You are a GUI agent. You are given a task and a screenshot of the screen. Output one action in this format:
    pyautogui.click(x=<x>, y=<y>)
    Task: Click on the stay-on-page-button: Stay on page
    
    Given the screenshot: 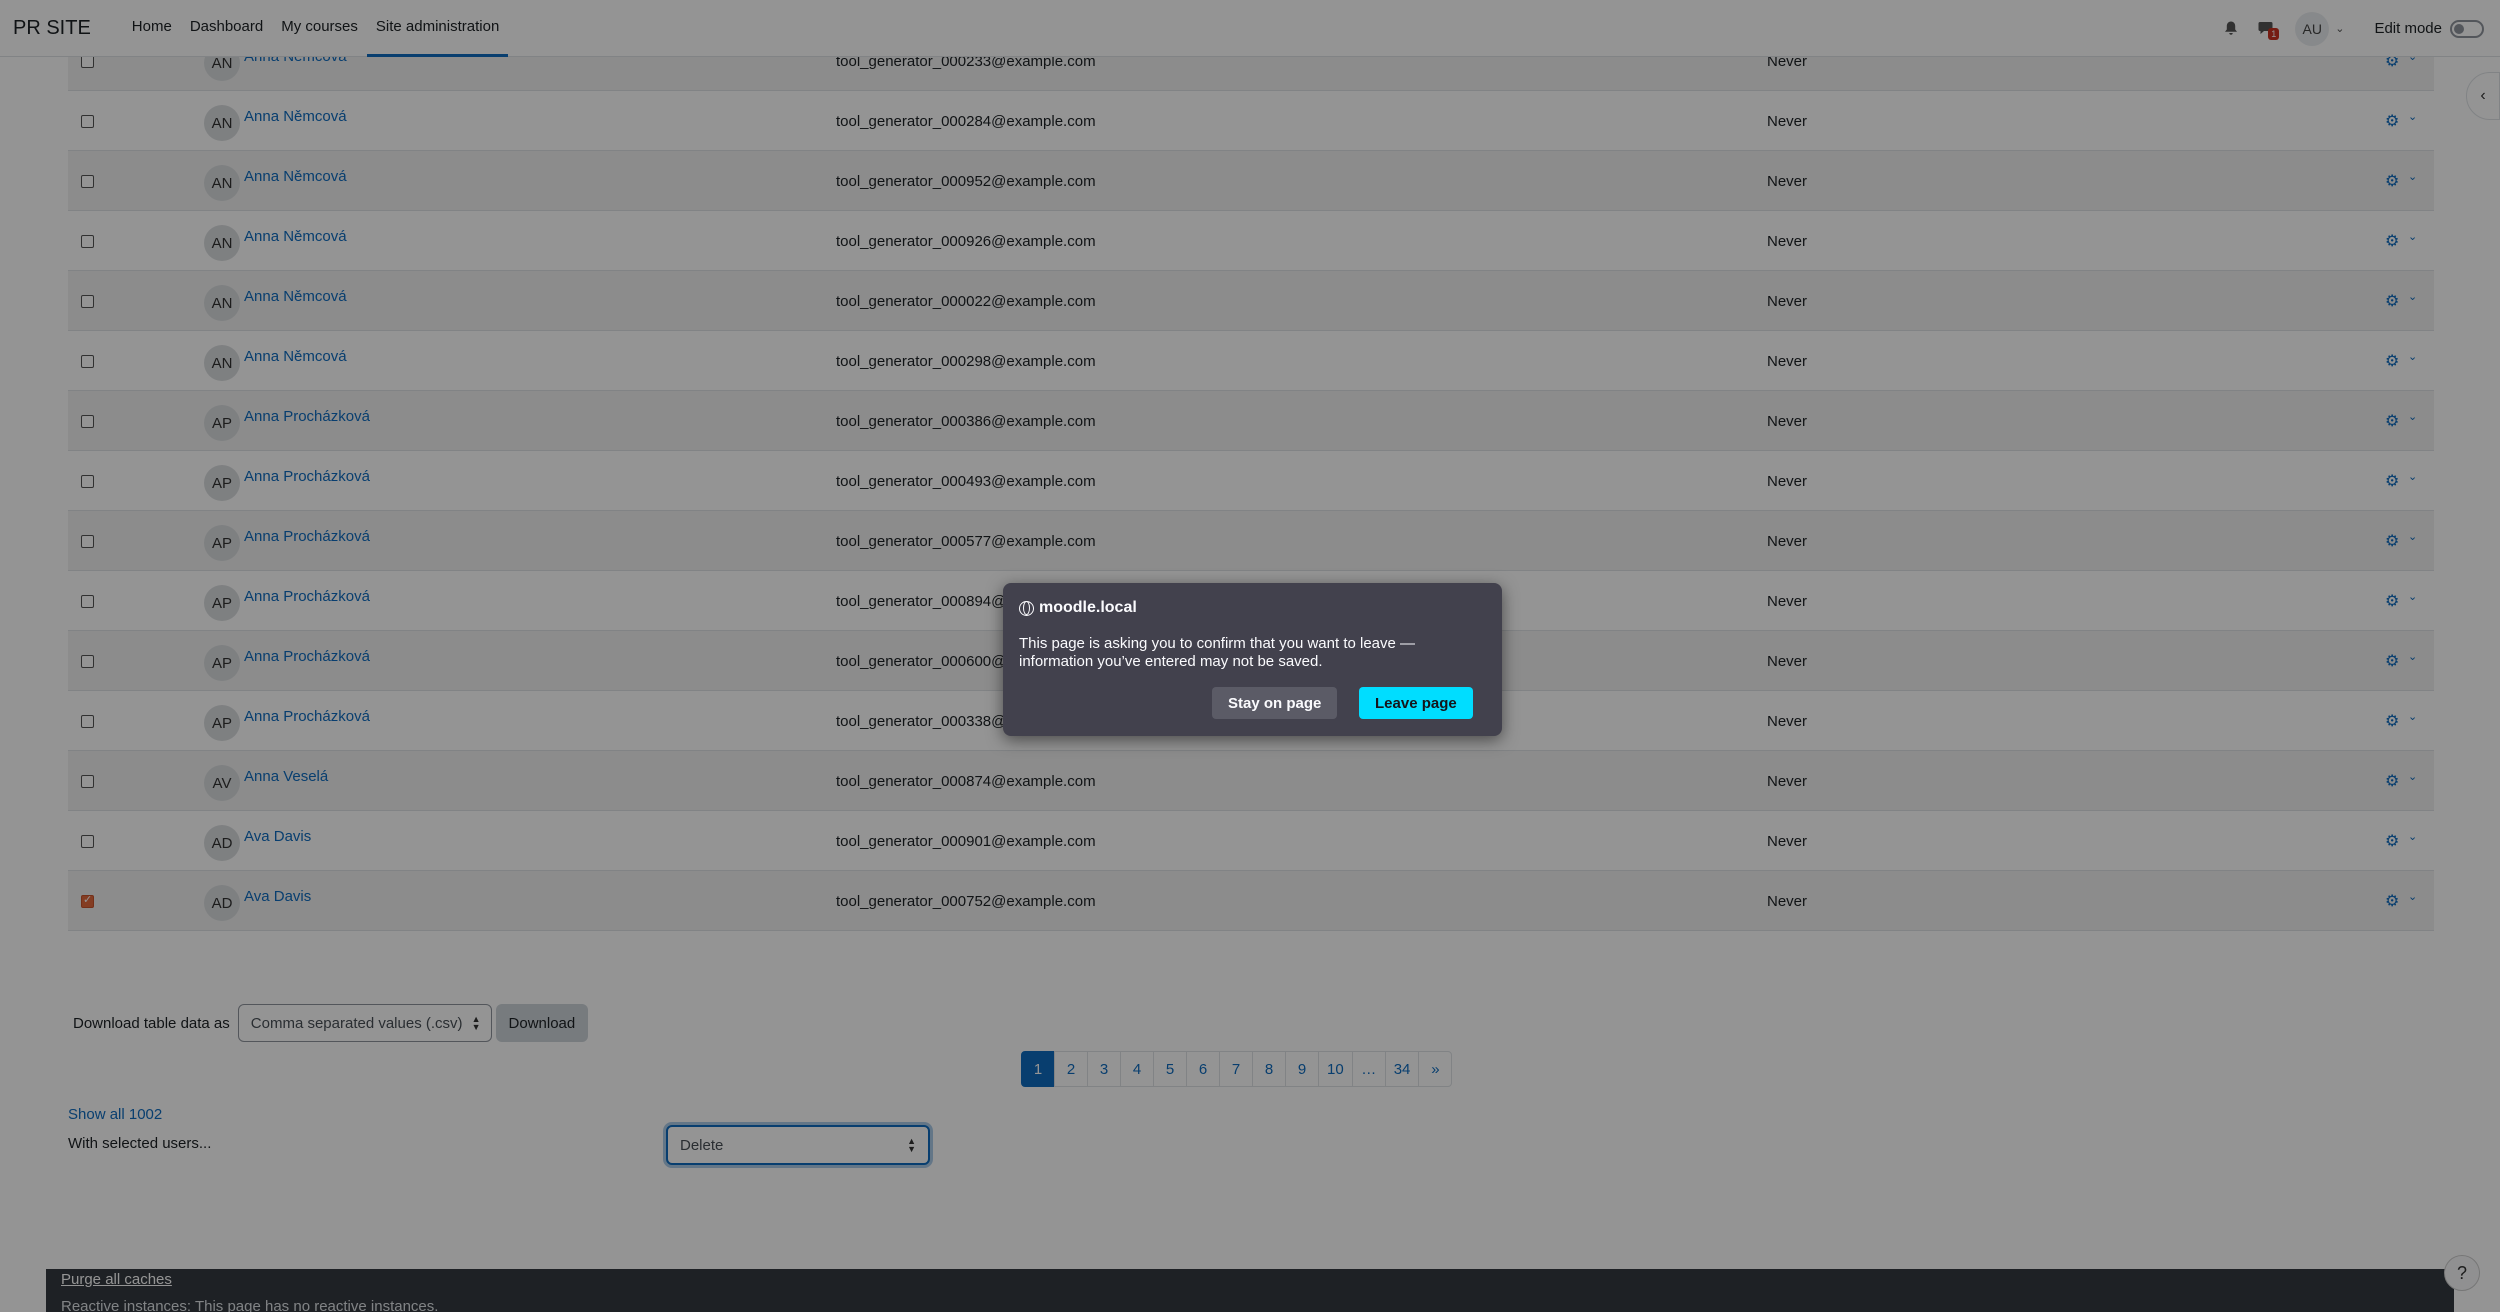 What is the action you would take?
    pyautogui.click(x=1275, y=703)
    